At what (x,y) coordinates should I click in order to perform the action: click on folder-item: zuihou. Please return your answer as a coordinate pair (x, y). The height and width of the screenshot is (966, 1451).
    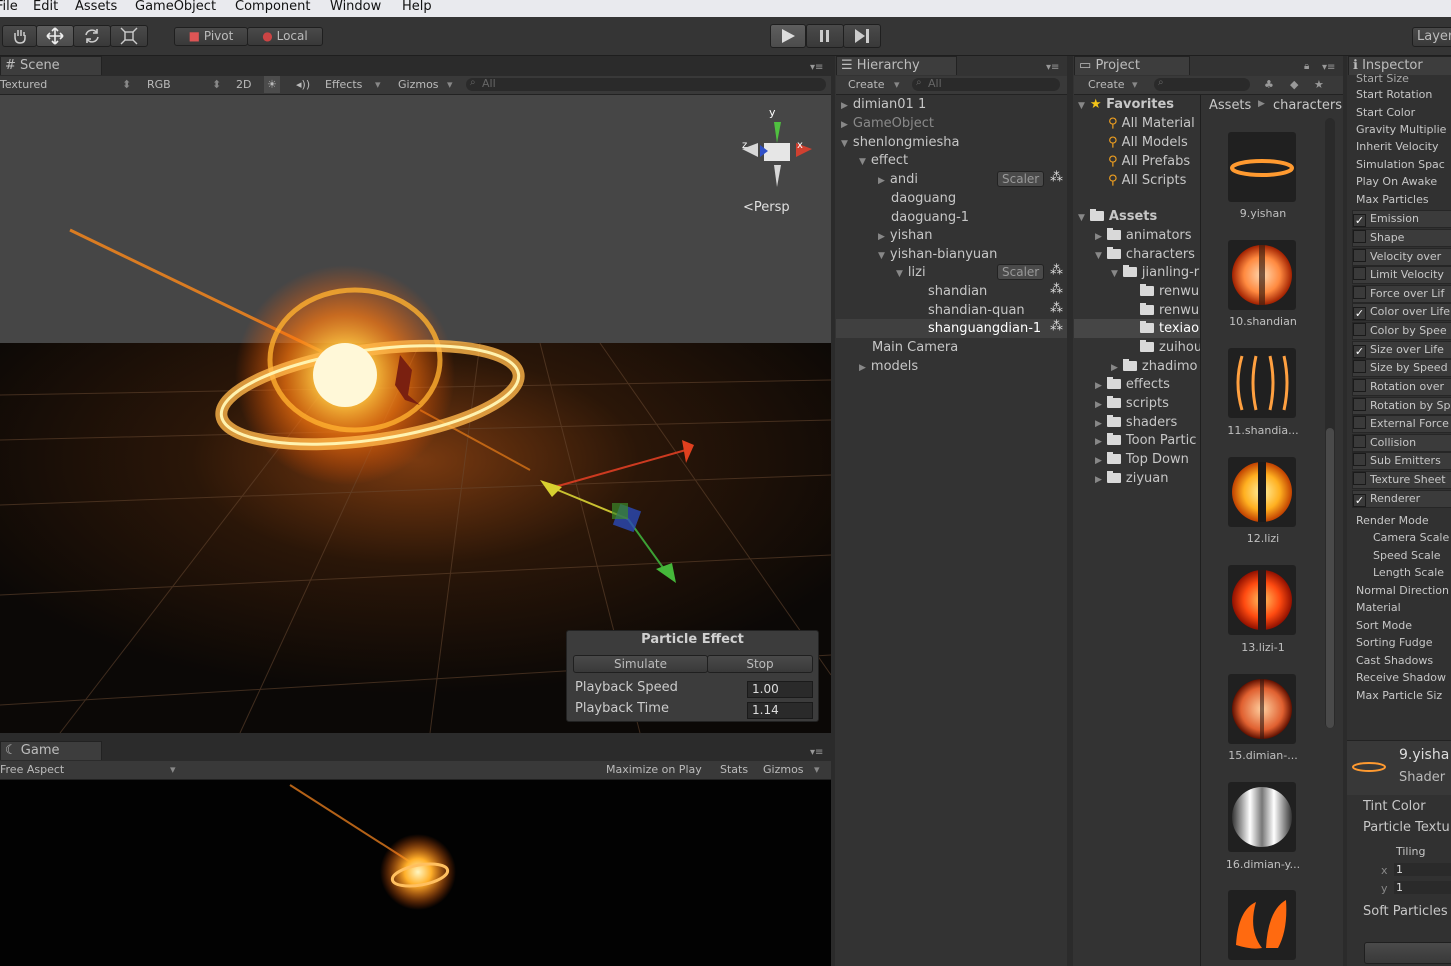
    Looking at the image, I should click on (1170, 347).